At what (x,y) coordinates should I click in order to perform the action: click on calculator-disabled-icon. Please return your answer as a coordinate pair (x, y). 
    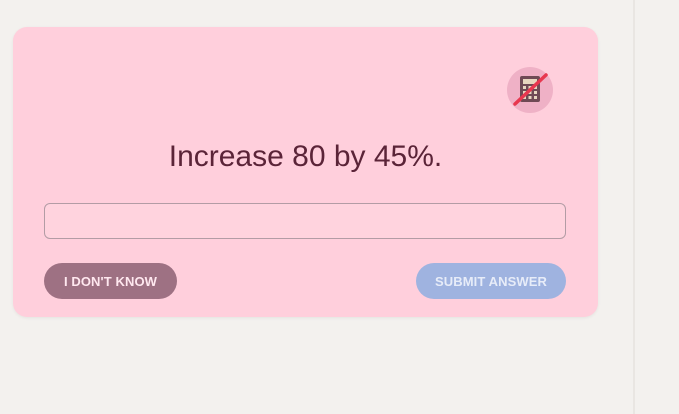
    Looking at the image, I should click on (530, 89).